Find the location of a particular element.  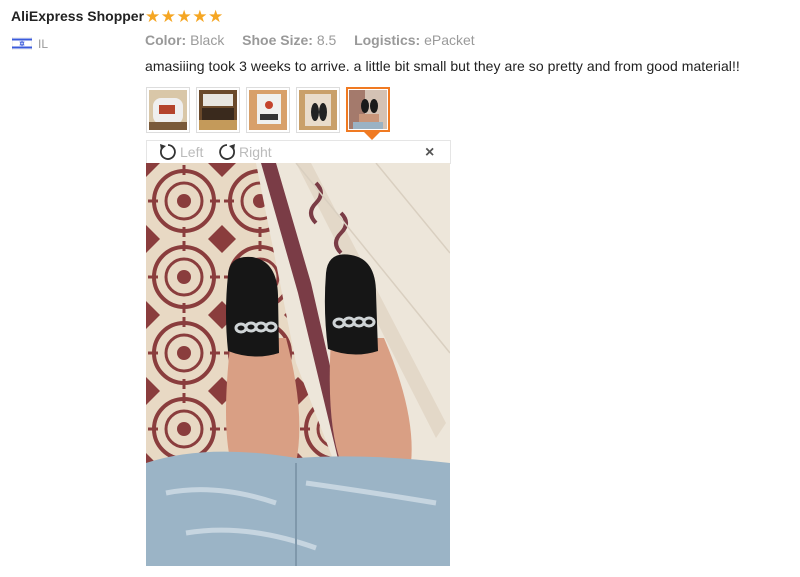

israel-flag-icon is located at coordinates (22, 43).